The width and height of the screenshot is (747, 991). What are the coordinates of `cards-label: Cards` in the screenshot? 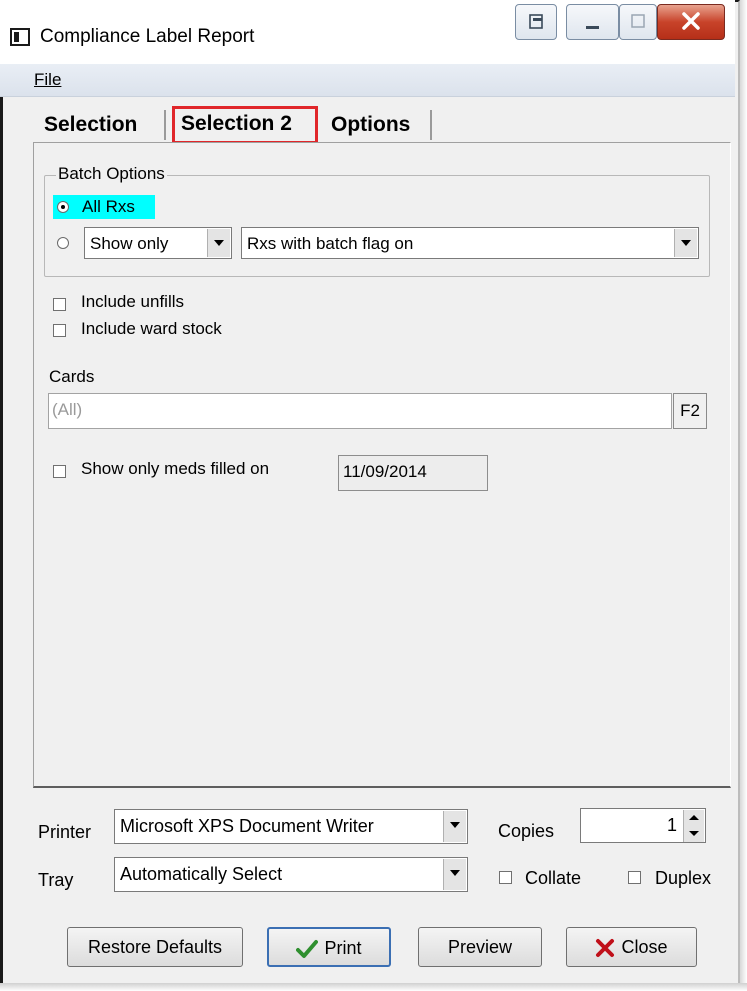 It's located at (72, 376).